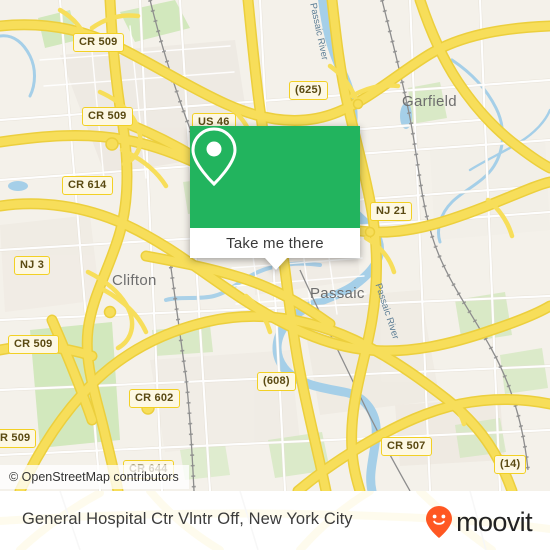 The image size is (550, 550). Describe the element at coordinates (391, 211) in the screenshot. I see `road-shield-nj21: NJ 21` at that location.